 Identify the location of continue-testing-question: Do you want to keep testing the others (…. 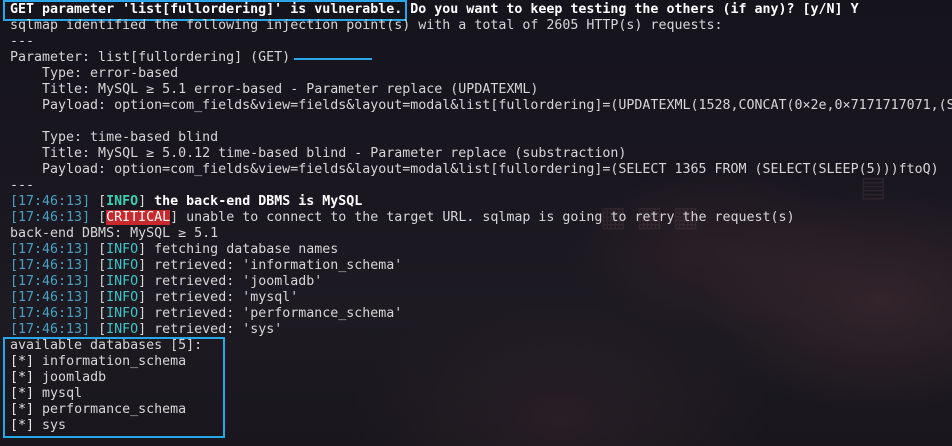
(630, 9).